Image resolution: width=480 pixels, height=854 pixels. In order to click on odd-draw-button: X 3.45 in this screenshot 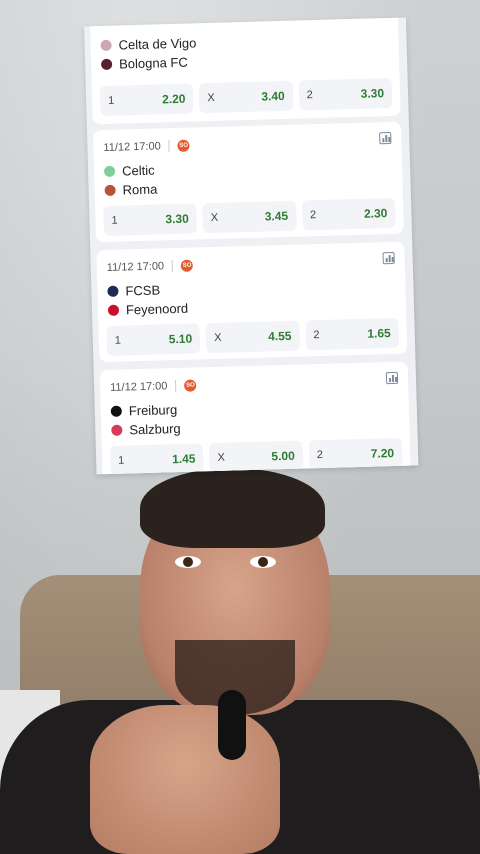, I will do `click(249, 217)`.